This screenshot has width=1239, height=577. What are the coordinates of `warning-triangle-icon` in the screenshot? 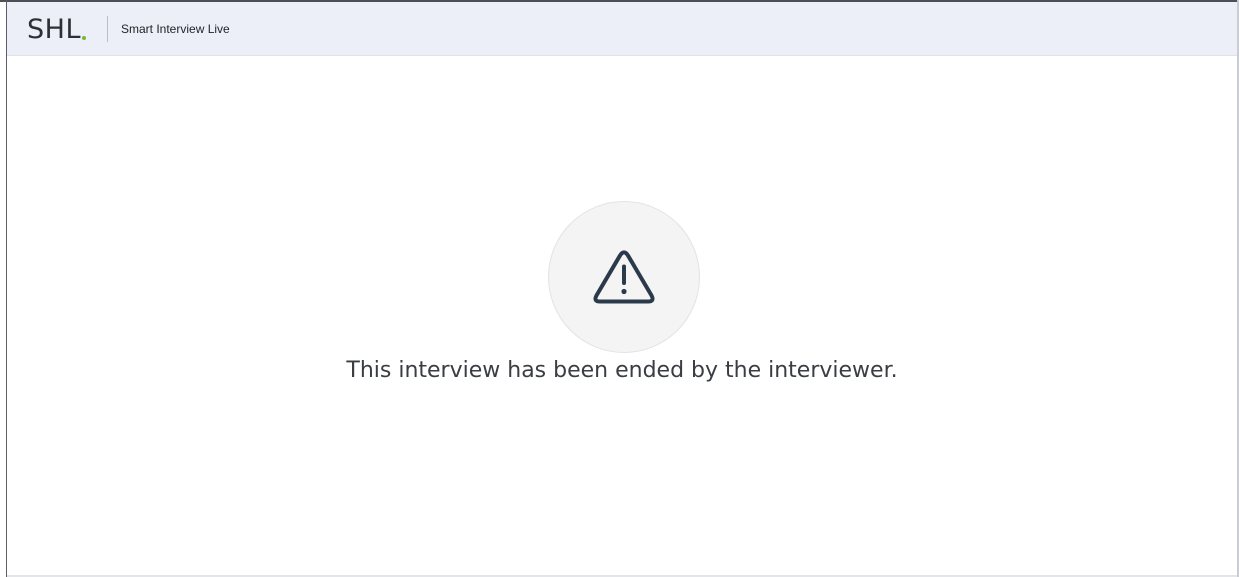 It's located at (624, 277).